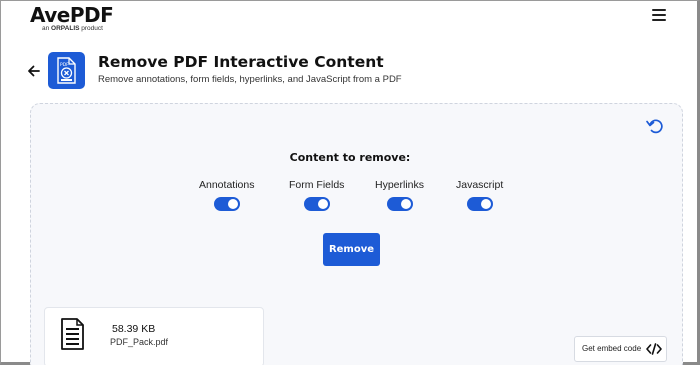 The image size is (700, 365). I want to click on option-label: Form Fields, so click(317, 185).